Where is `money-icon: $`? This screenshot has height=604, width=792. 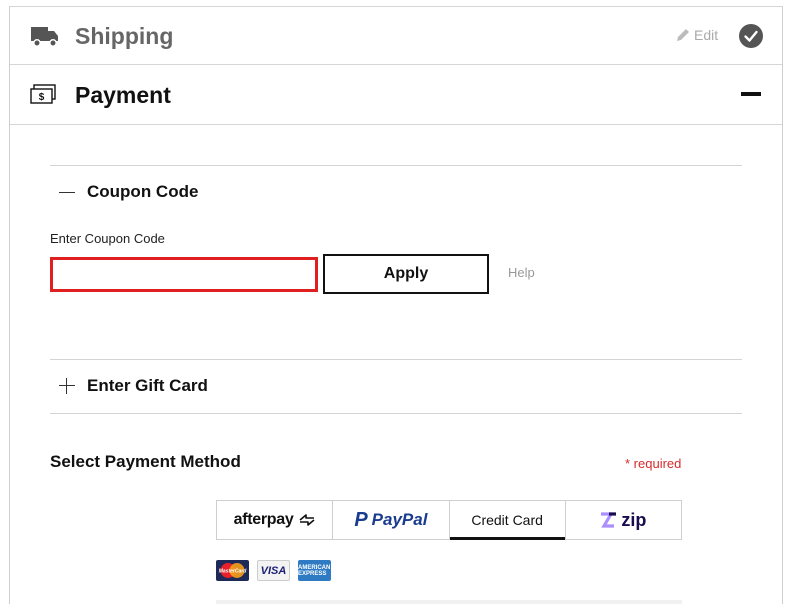
money-icon: $ is located at coordinates (43, 94).